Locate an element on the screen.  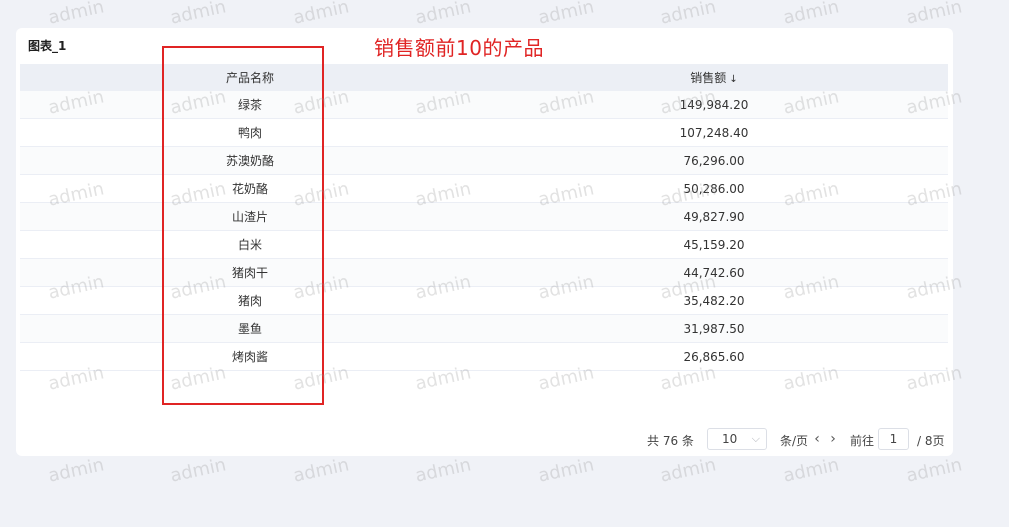
table-row: 绿茶 149,984.20 is located at coordinates (484, 105).